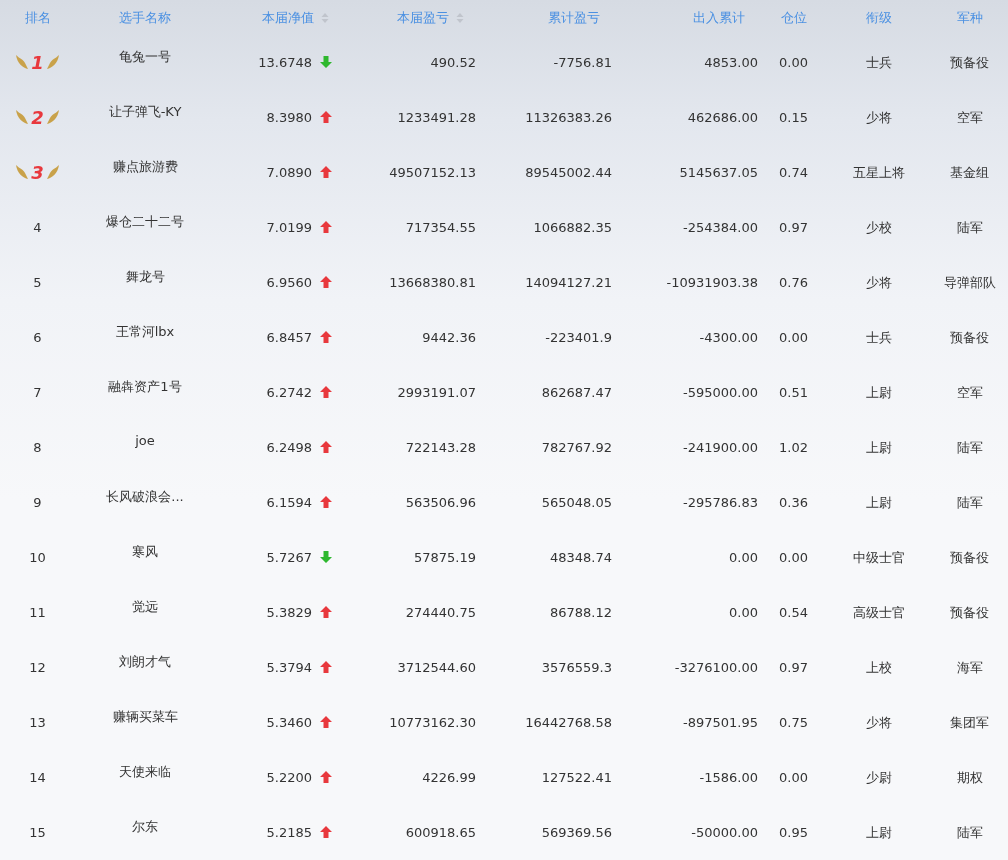 The image size is (1008, 860). I want to click on column-header: 本届盈亏, so click(430, 17).